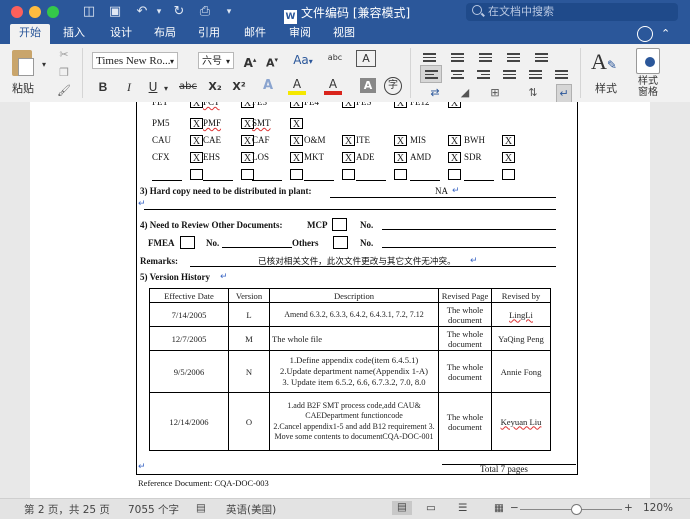 Image resolution: width=690 pixels, height=519 pixels. What do you see at coordinates (665, 33) in the screenshot?
I see `collapse-ribbon-icon: ⌃` at bounding box center [665, 33].